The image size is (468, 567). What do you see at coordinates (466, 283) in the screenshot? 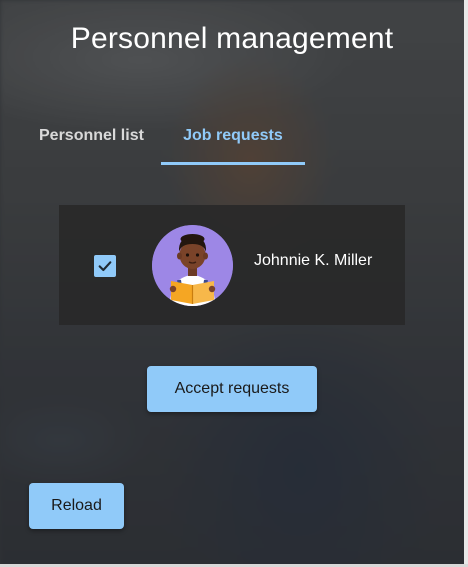
I see `window-edge` at bounding box center [466, 283].